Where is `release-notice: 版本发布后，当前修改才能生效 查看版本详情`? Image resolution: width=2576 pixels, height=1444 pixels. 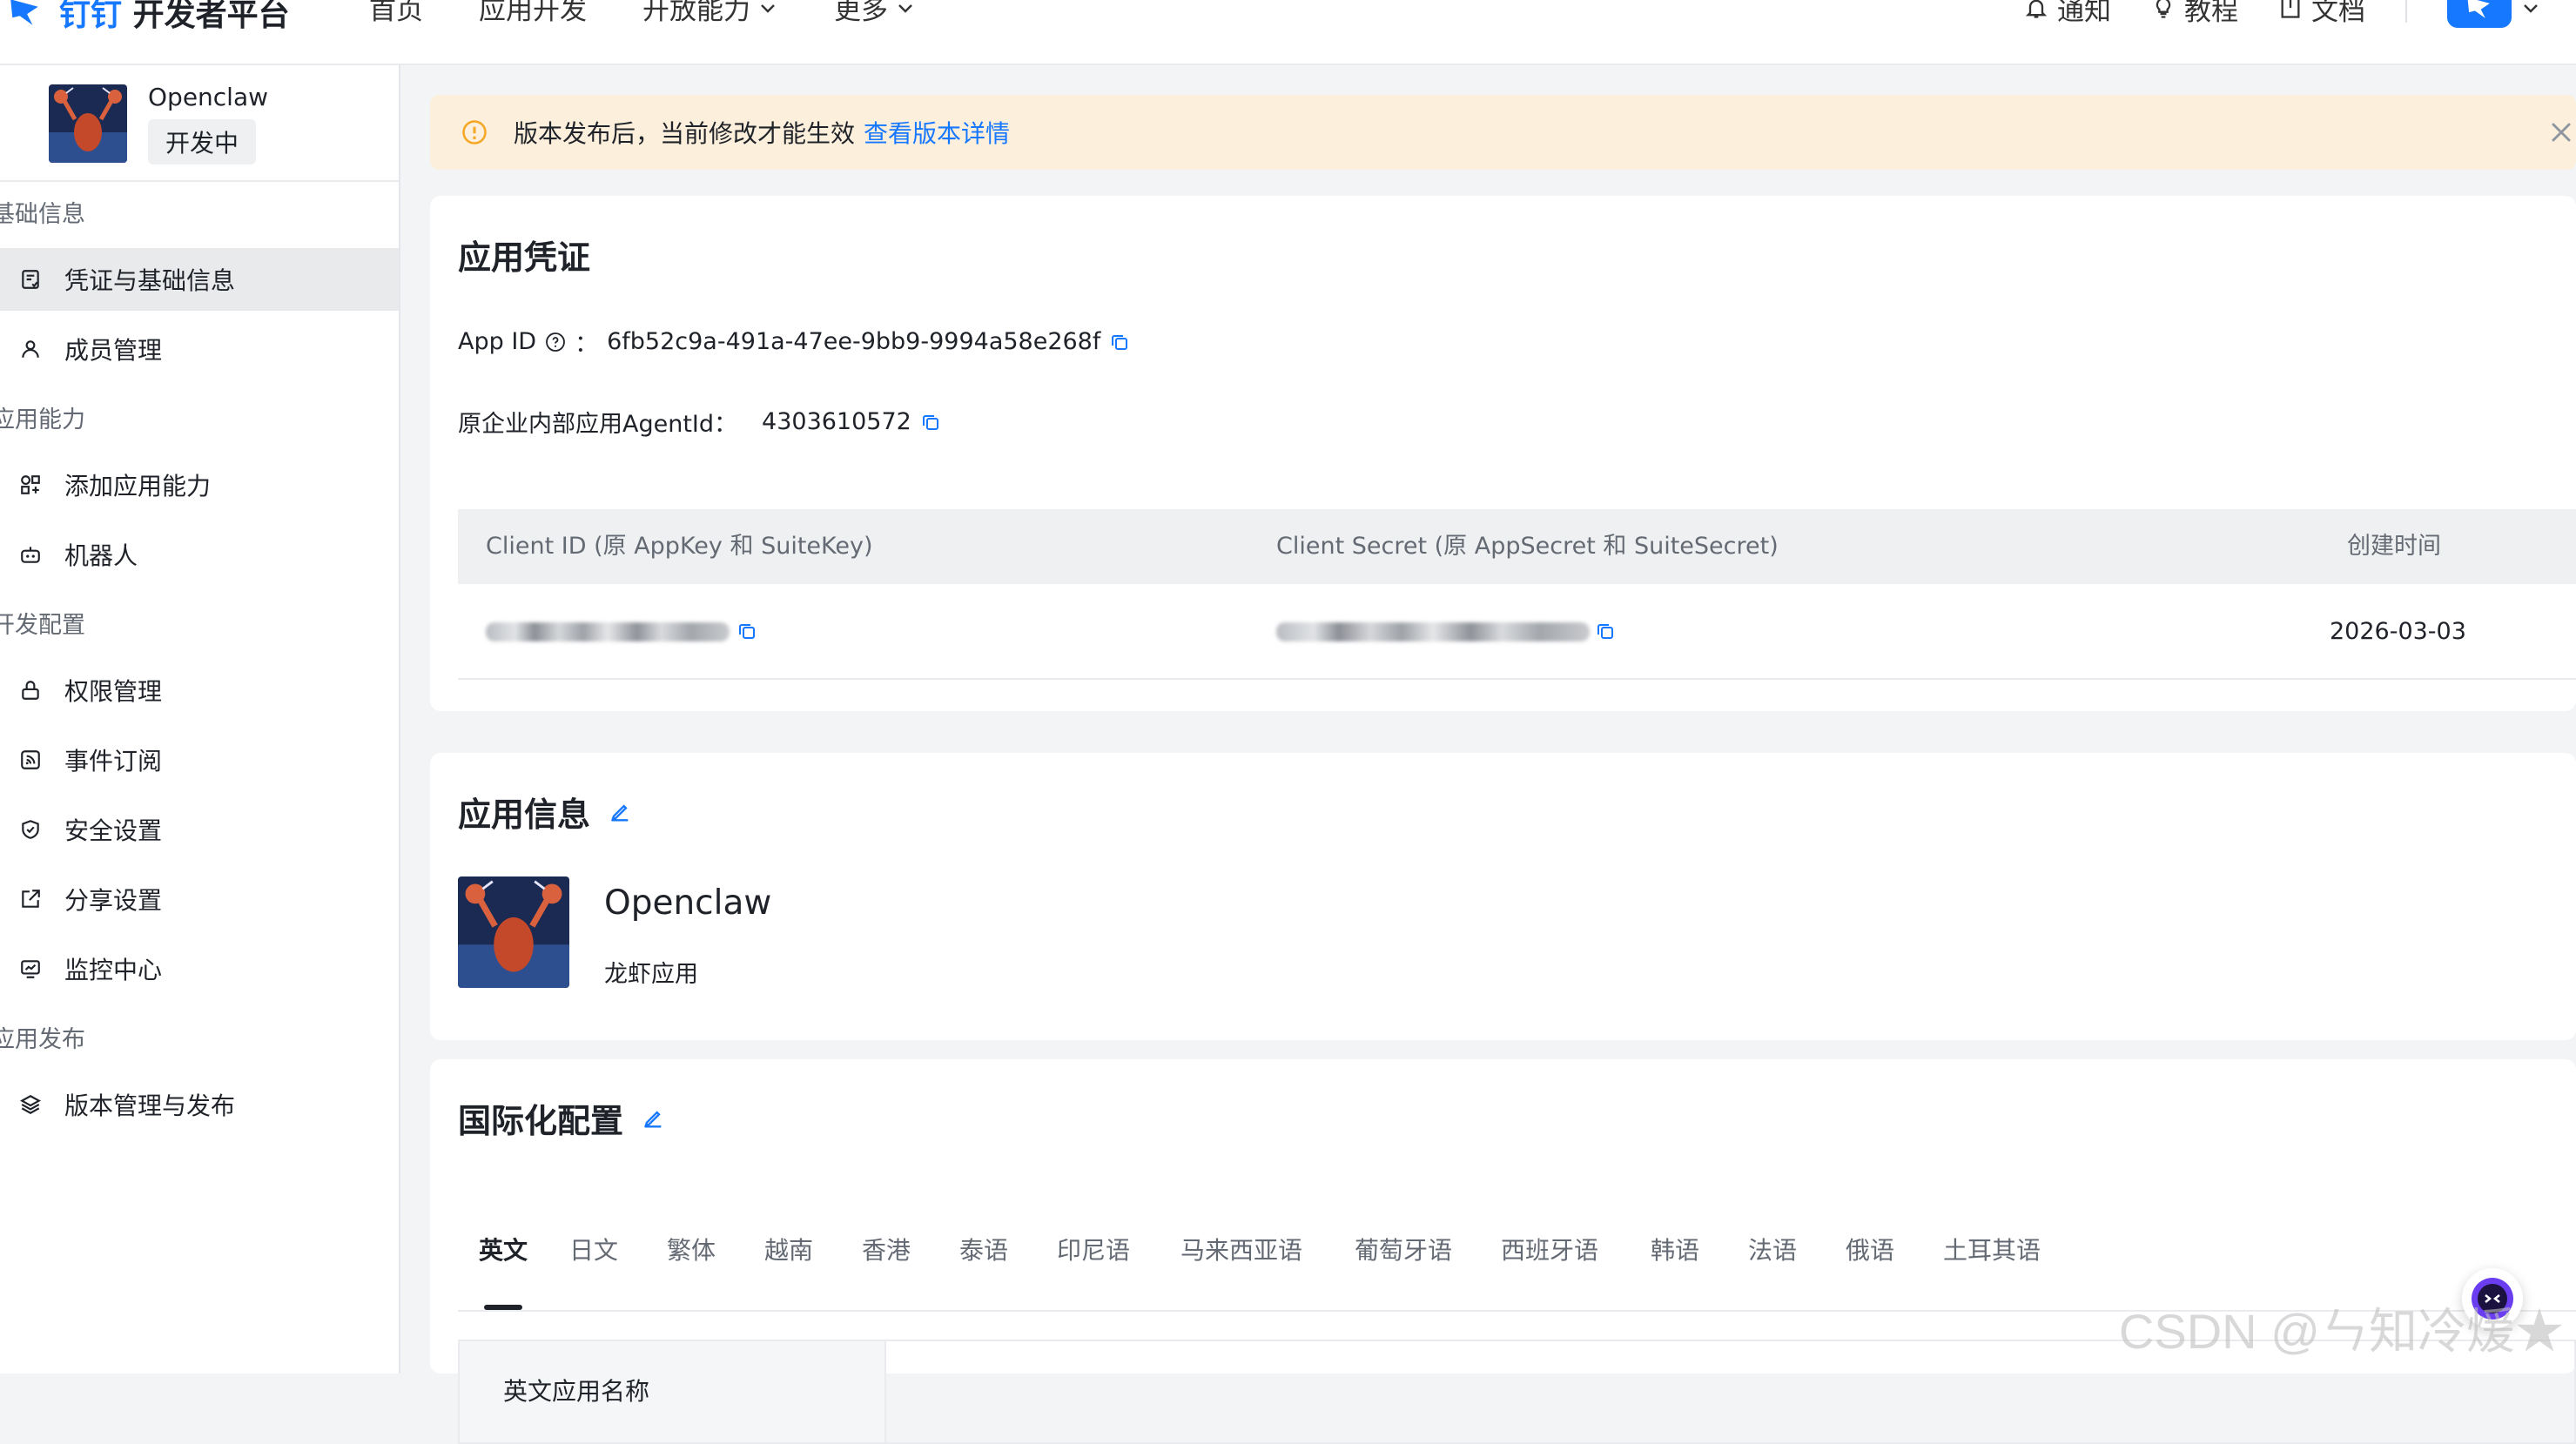
release-notice: 版本发布后，当前修改才能生效 查看版本详情 is located at coordinates (1503, 132).